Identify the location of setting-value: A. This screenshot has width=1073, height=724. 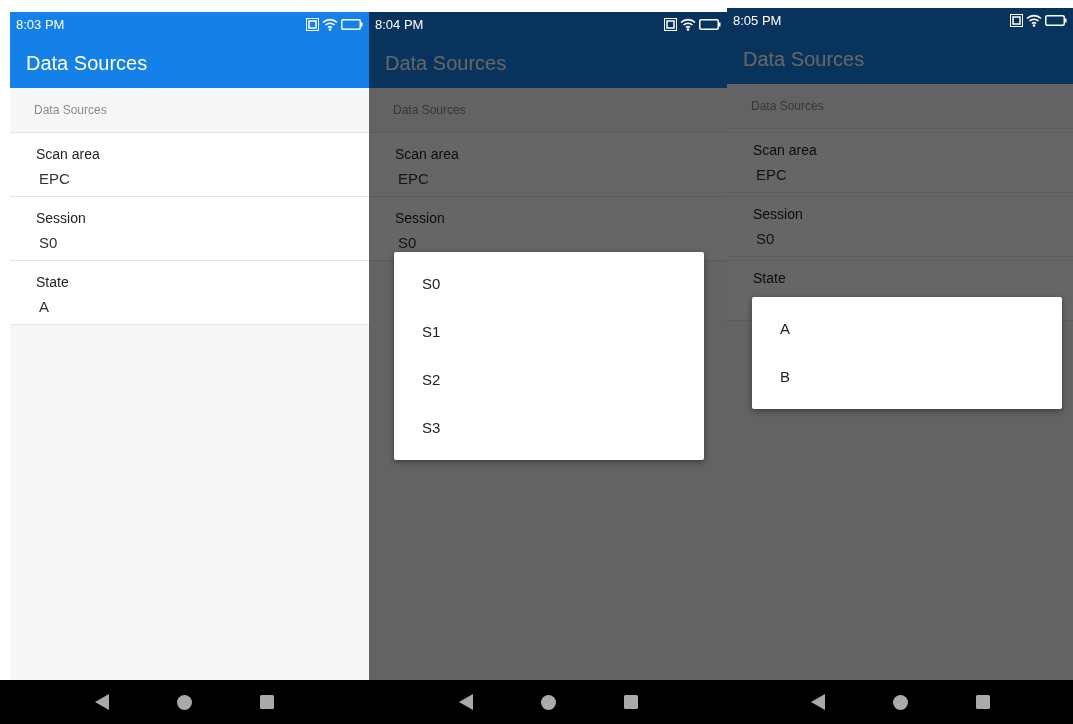
(44, 307).